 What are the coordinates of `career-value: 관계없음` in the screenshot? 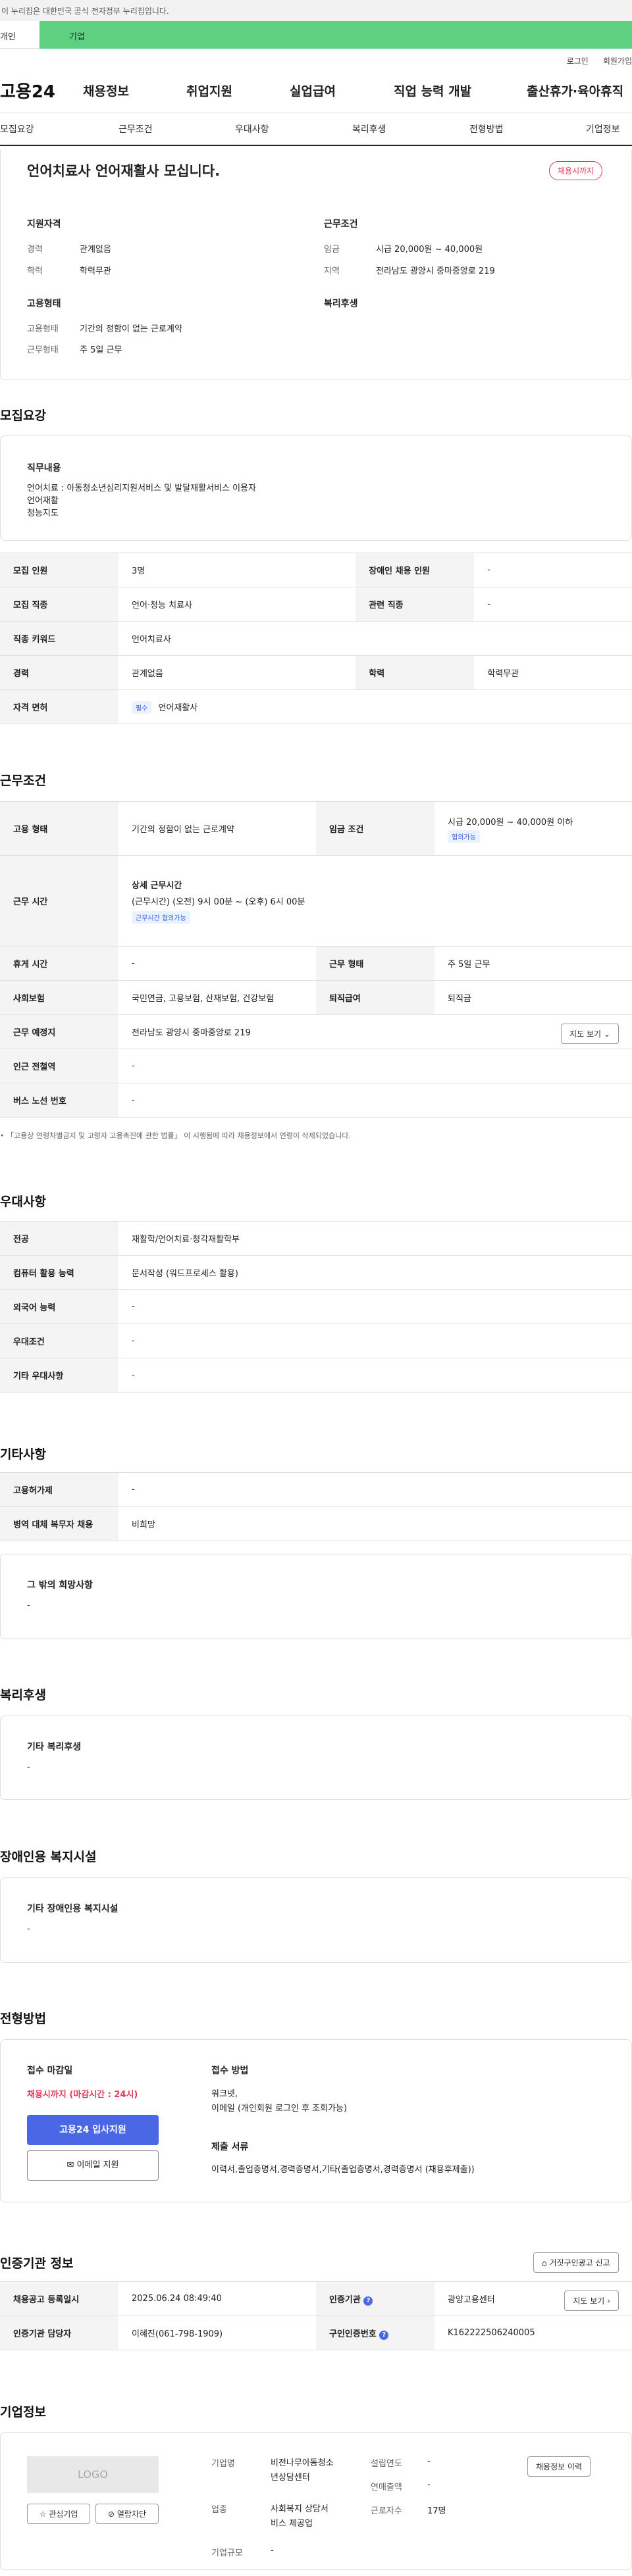 It's located at (95, 250).